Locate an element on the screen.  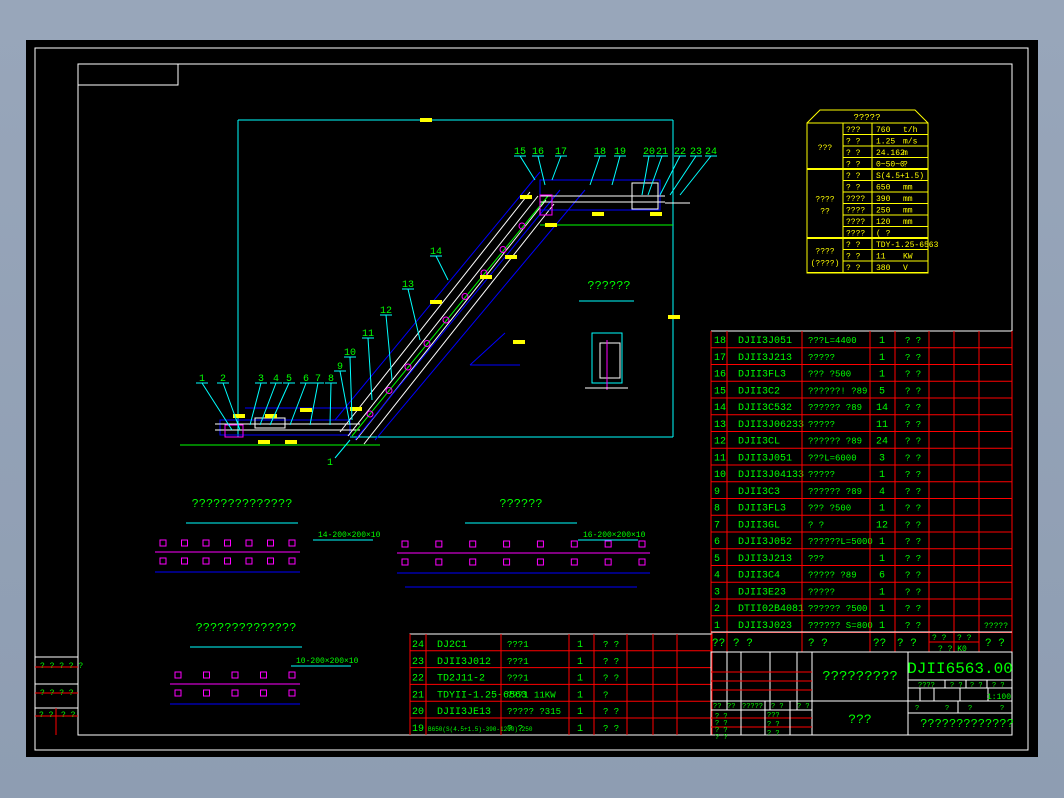
header-qty: ?? is located at coordinates (879, 644).